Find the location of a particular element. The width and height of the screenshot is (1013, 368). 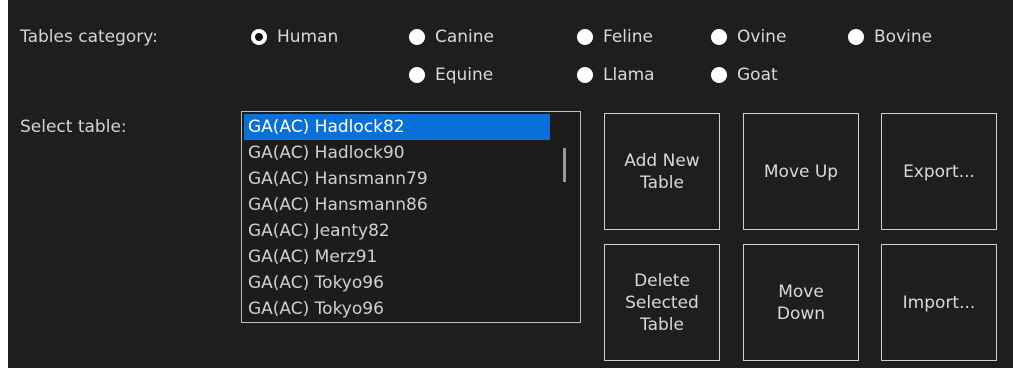

list-item: GA(AC) Jeanty82 is located at coordinates (397, 231).